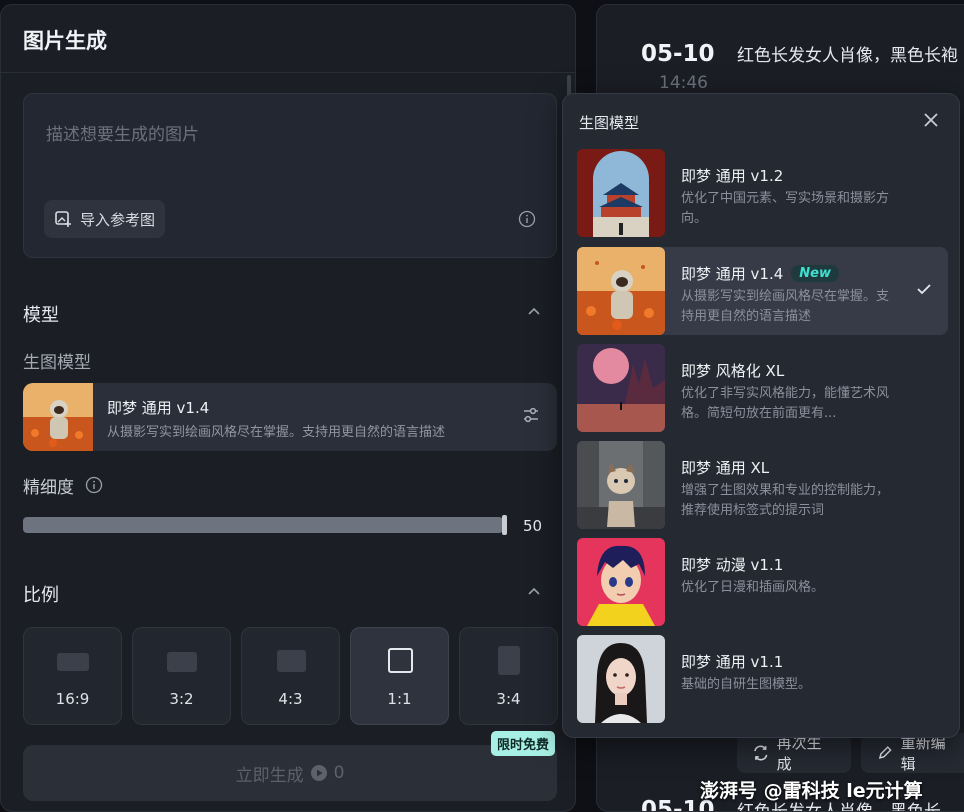 The image size is (964, 812). What do you see at coordinates (290, 175) in the screenshot?
I see `prompt-input: 描述想要生成的图片 导入参考图` at bounding box center [290, 175].